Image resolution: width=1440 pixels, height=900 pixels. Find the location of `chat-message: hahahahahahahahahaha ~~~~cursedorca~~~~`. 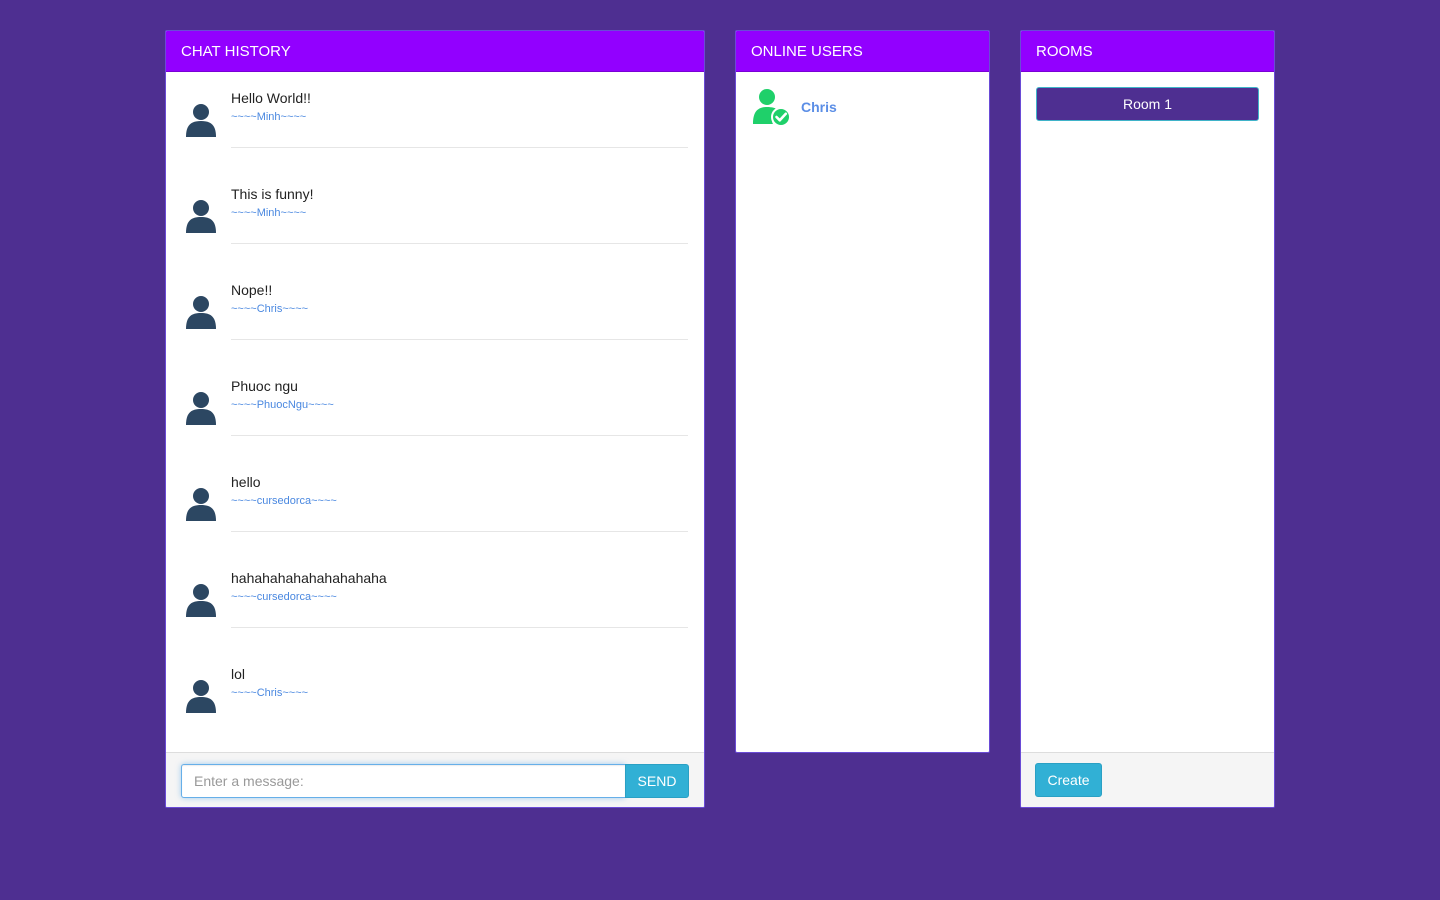

chat-message: hahahahahahahahahaha ~~~~cursedorca~~~~ is located at coordinates (435, 615).